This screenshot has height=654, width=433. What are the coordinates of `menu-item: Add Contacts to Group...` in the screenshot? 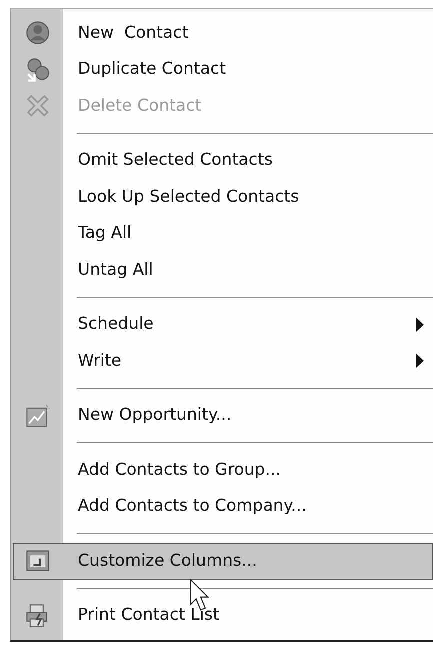 It's located at (223, 470).